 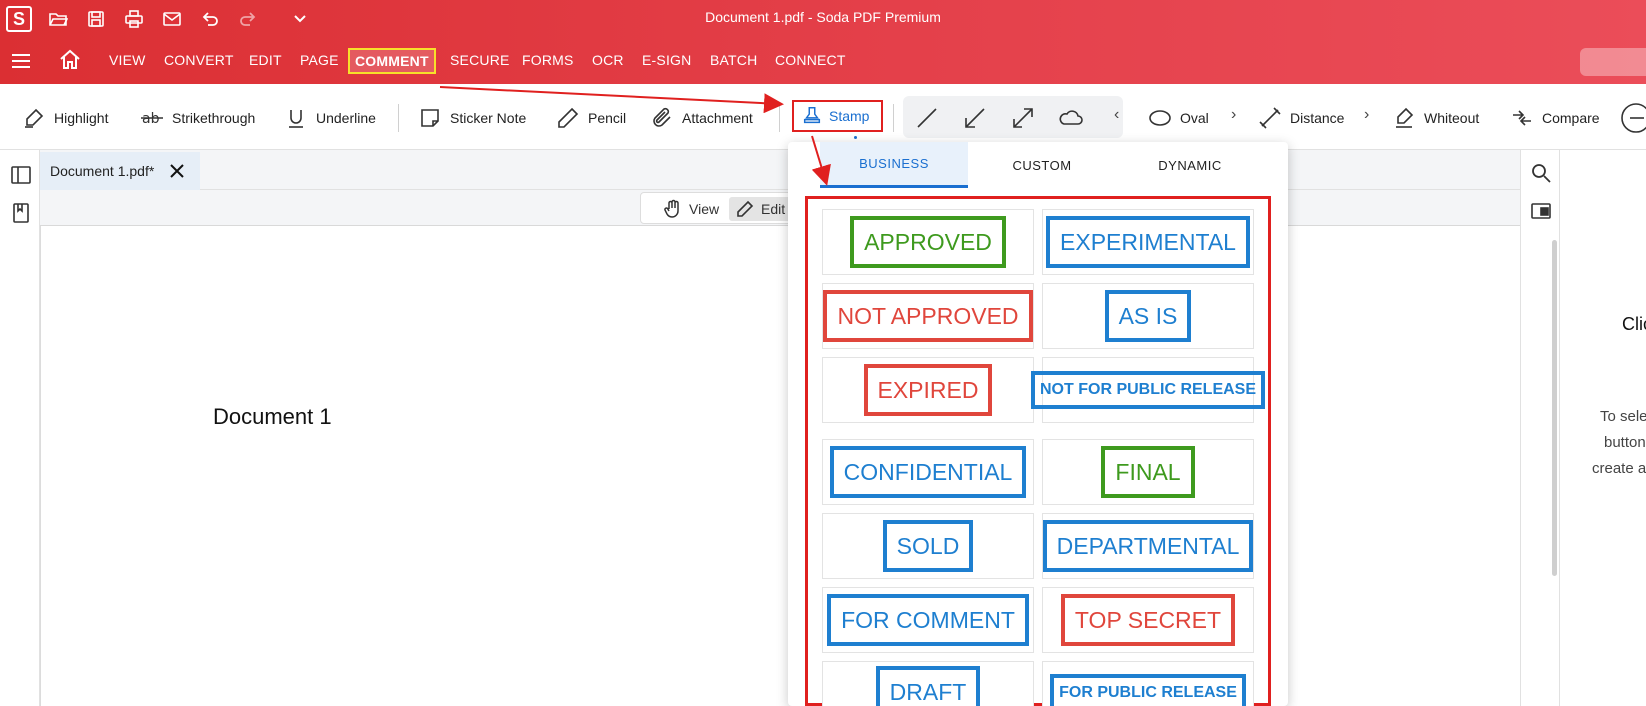 What do you see at coordinates (1452, 118) in the screenshot?
I see `whiteout-label: Whiteout` at bounding box center [1452, 118].